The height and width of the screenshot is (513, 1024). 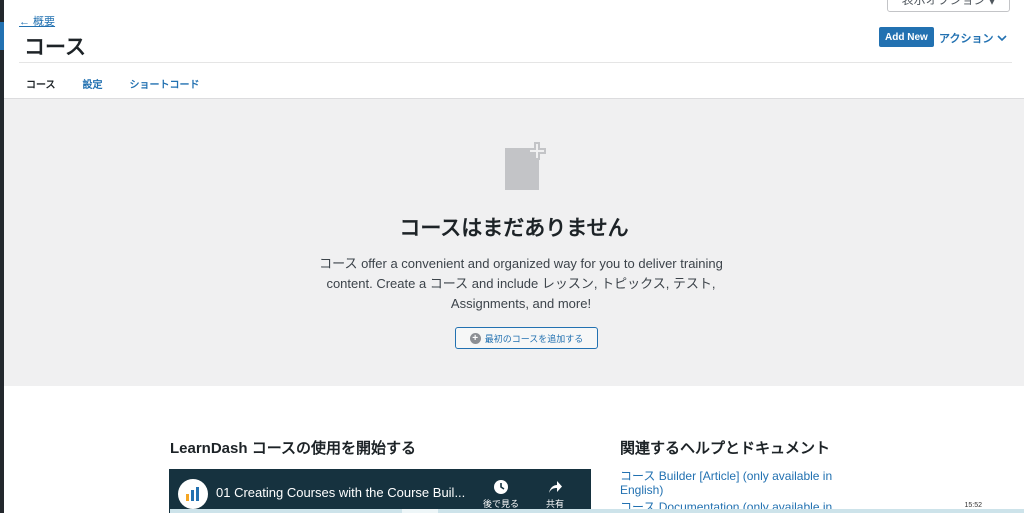 I want to click on screen-options-label: 表示オプション, so click(x=943, y=3).